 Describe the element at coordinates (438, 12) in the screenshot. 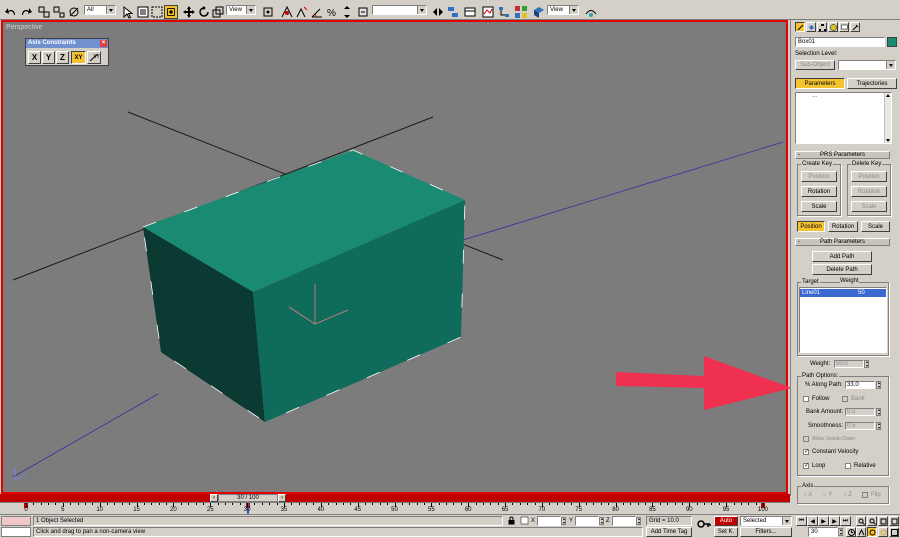

I see `mirror-icon` at that location.